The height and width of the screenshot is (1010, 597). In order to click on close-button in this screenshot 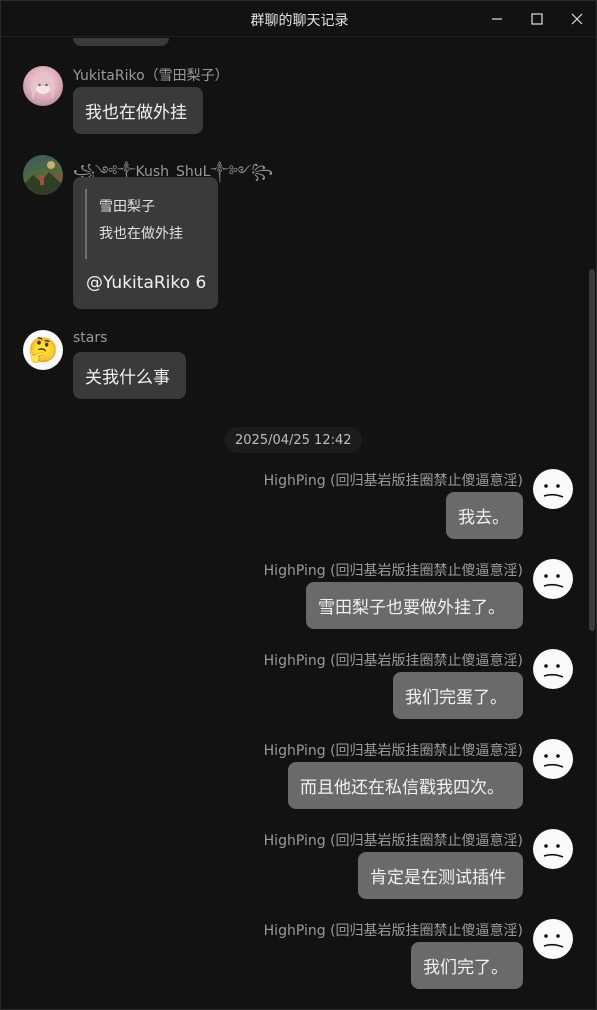, I will do `click(577, 19)`.